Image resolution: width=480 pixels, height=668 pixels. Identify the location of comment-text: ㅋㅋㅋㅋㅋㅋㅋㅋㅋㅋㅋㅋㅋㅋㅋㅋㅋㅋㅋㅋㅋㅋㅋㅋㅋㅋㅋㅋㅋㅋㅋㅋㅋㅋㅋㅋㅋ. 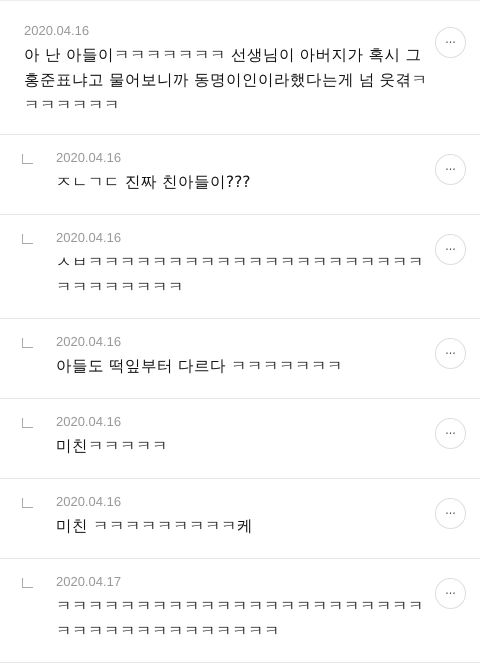
(240, 619).